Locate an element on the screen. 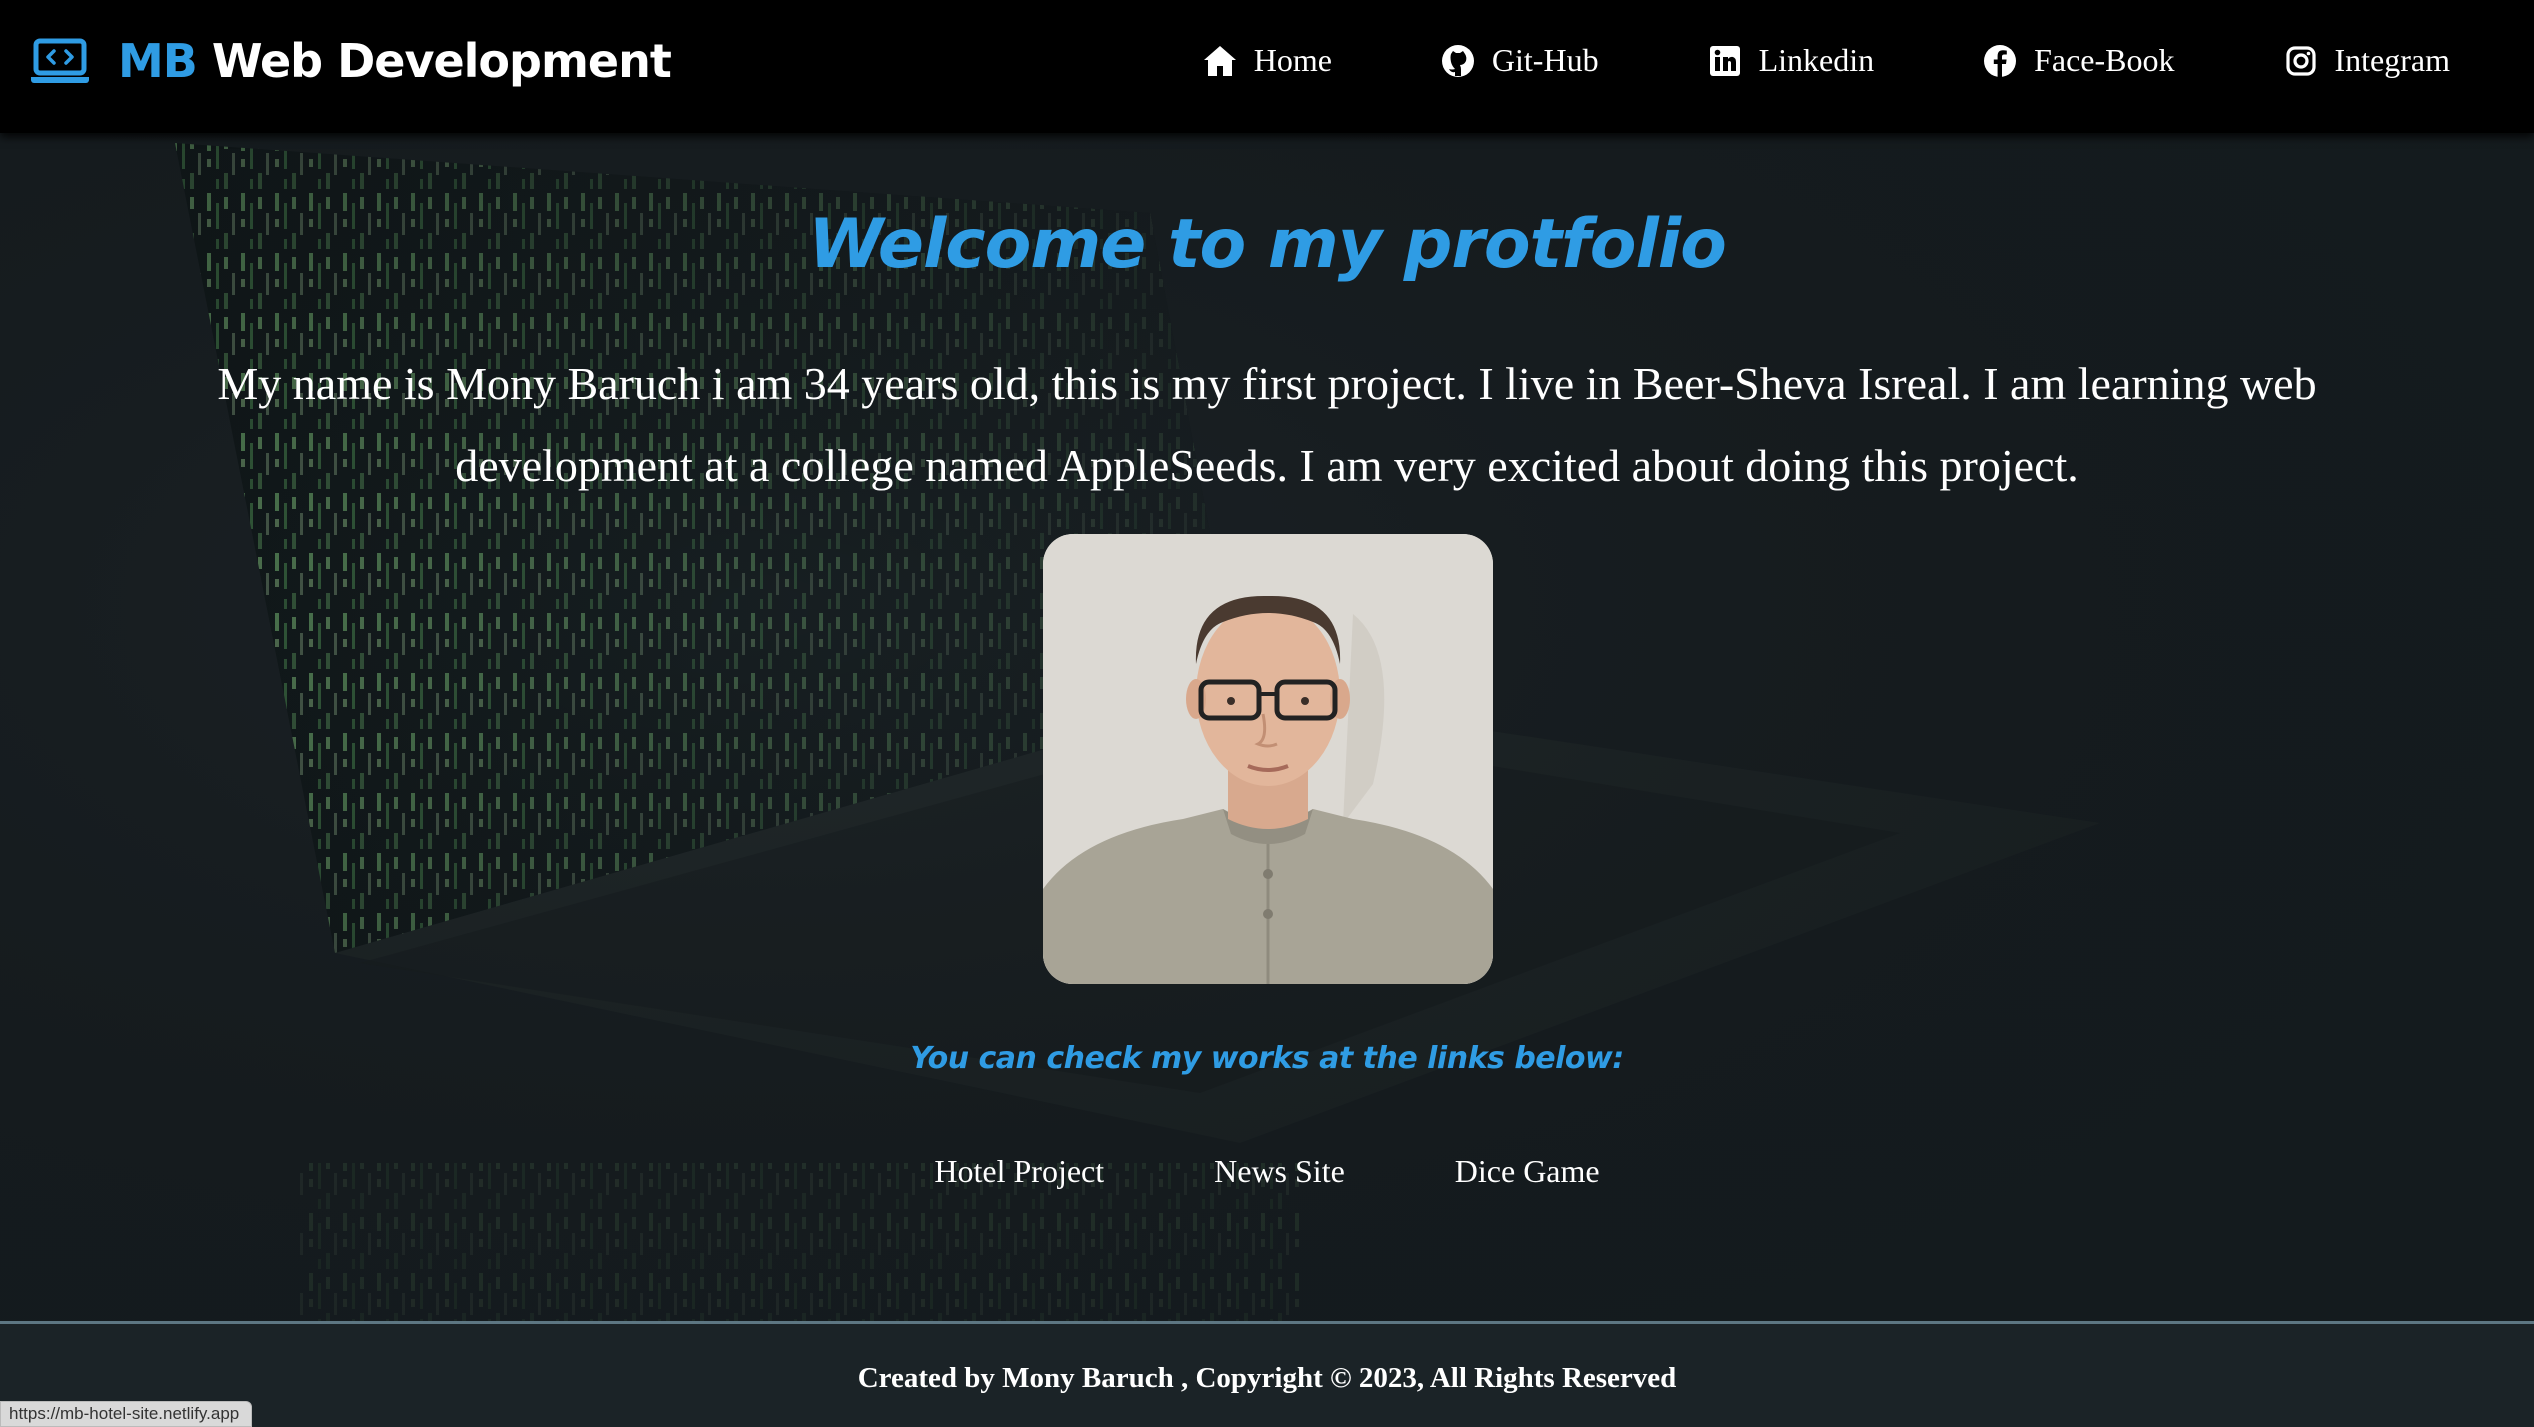 This screenshot has height=1427, width=2534. page-title: Welcome to my protfolio is located at coordinates (1267, 244).